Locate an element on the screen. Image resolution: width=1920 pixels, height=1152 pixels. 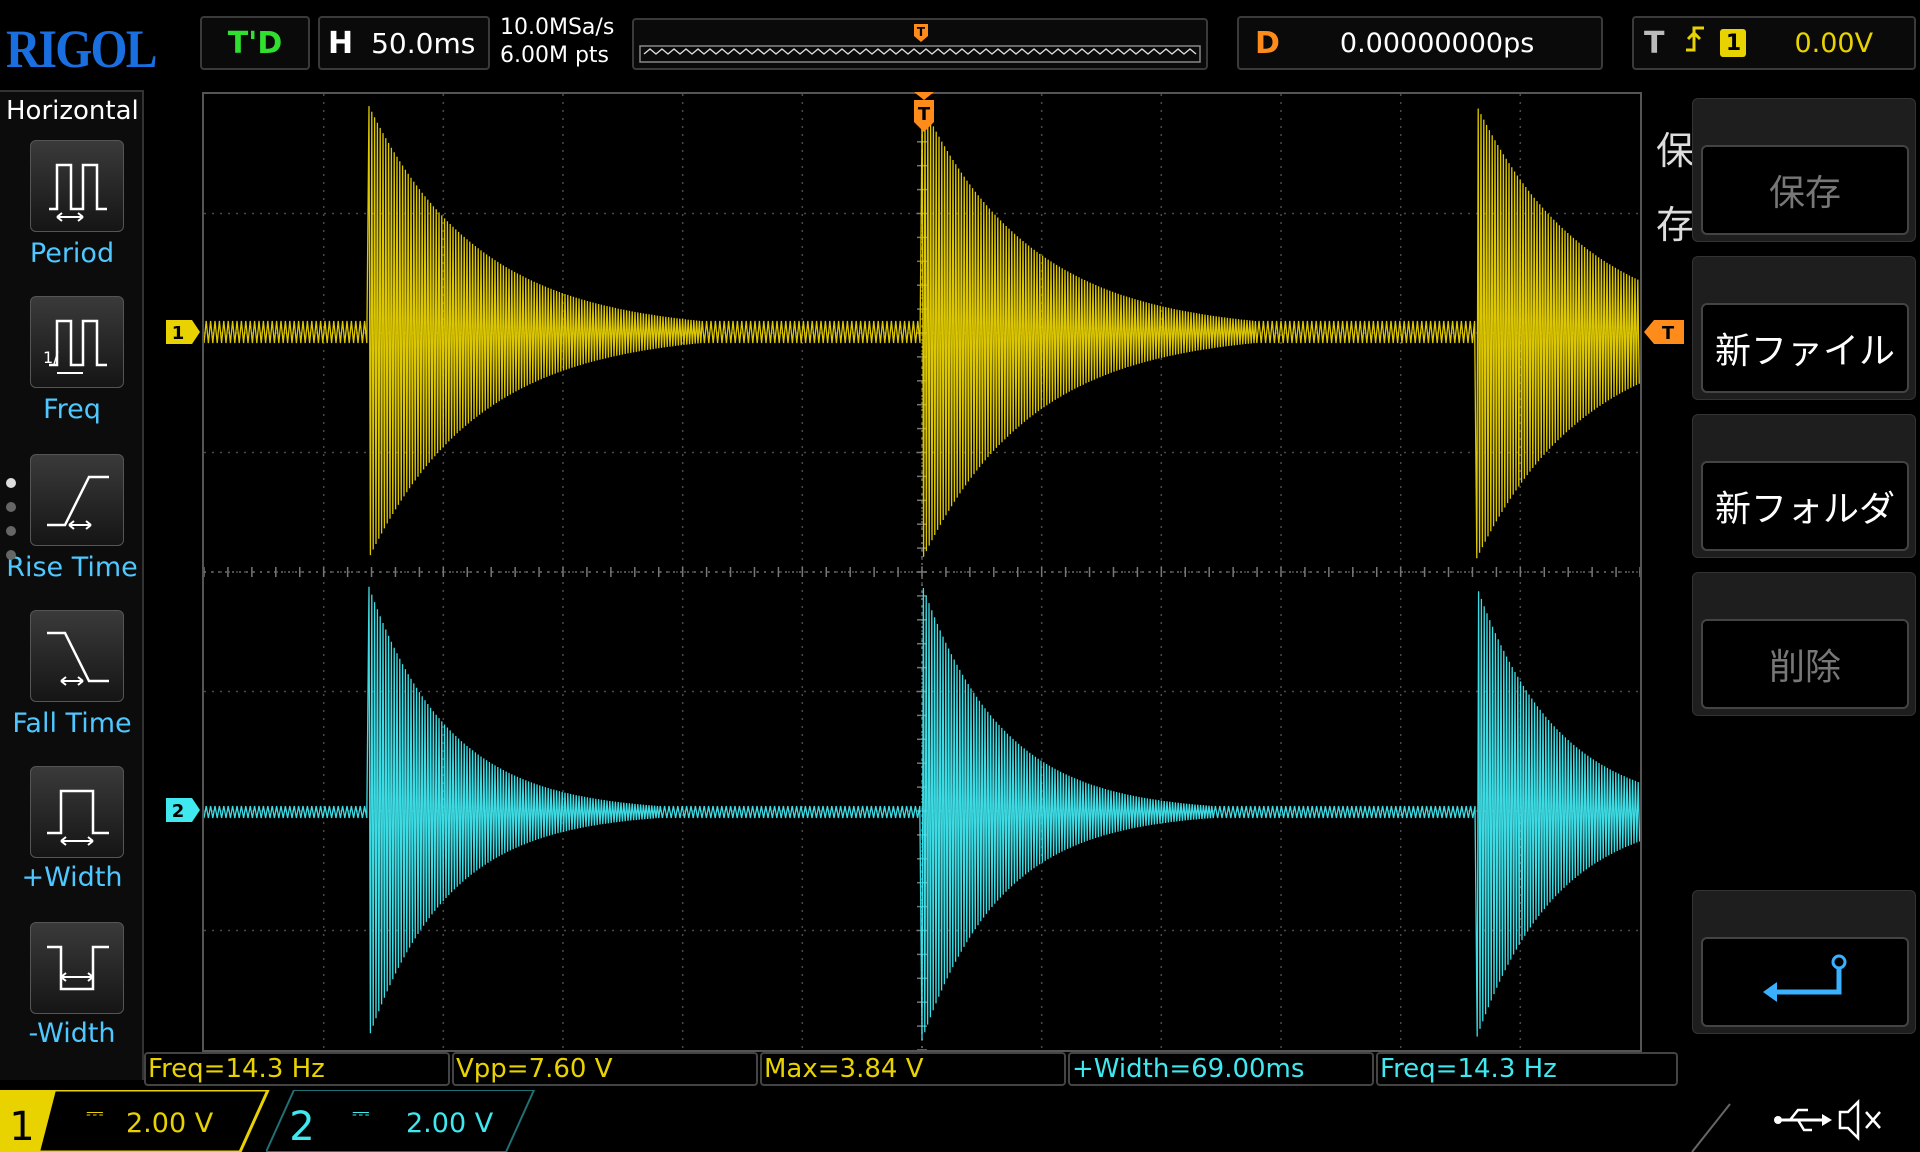
page-dot-active is located at coordinates (11, 483).